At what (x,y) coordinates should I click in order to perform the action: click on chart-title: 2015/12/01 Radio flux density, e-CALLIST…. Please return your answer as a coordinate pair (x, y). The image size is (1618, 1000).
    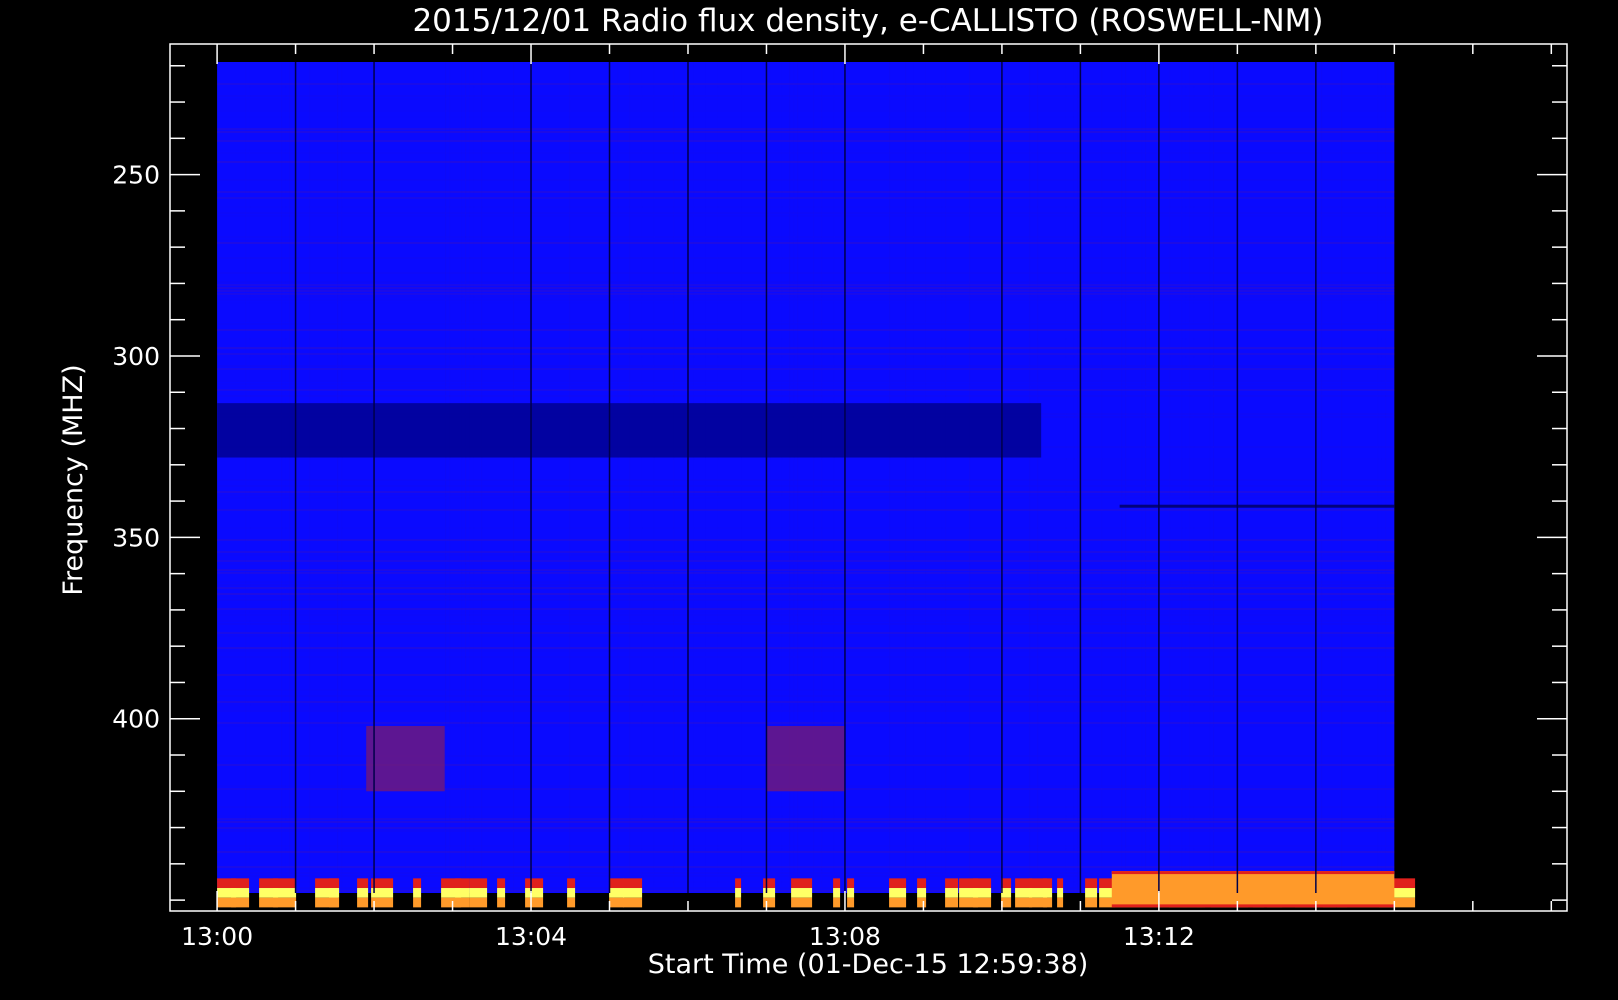
    Looking at the image, I should click on (867, 21).